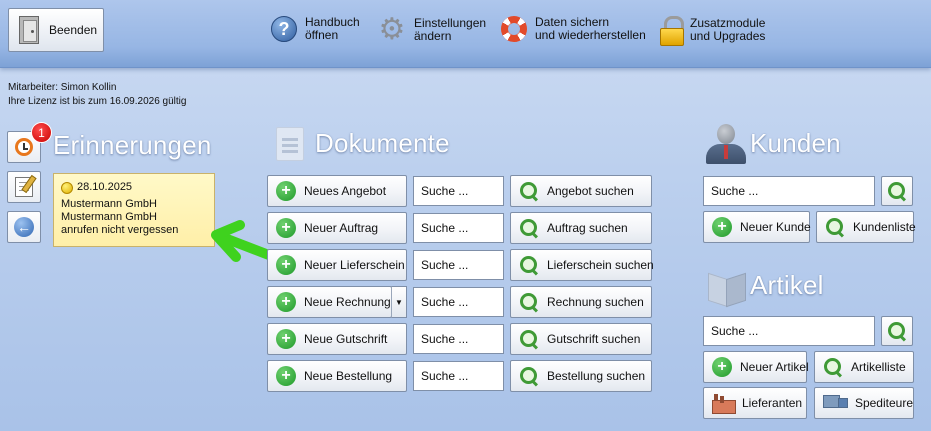 Image resolution: width=931 pixels, height=431 pixels. I want to click on credit-note-search-label: Gutschrift suchen, so click(594, 339).